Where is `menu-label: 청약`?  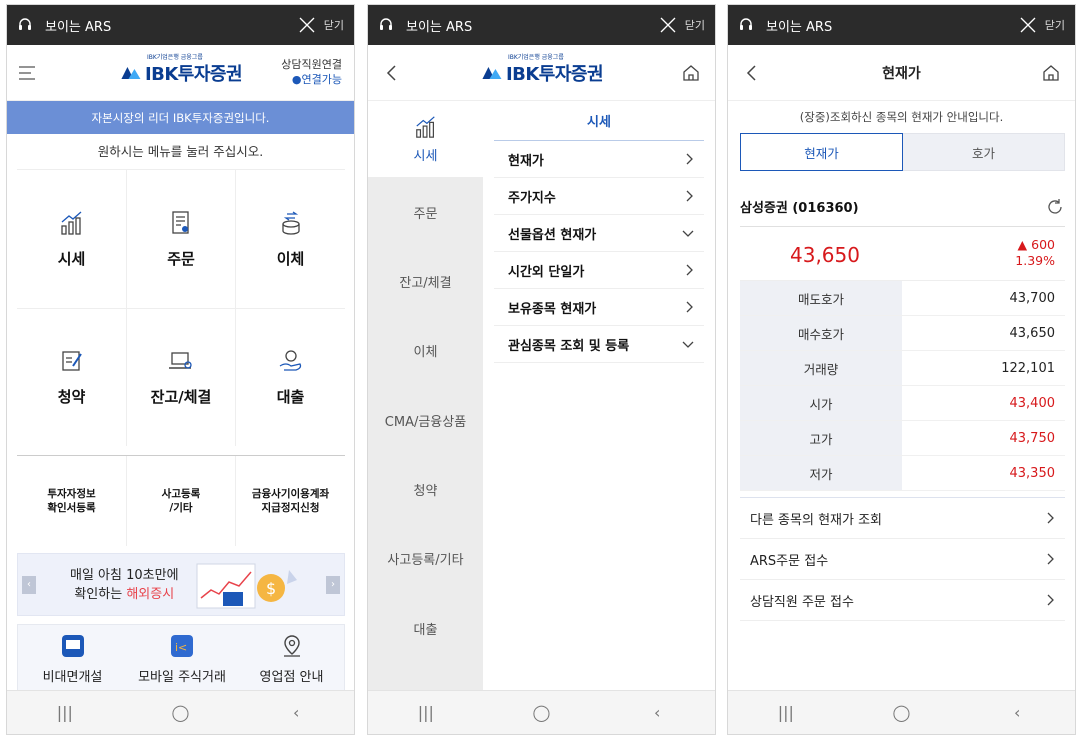 menu-label: 청약 is located at coordinates (71, 397).